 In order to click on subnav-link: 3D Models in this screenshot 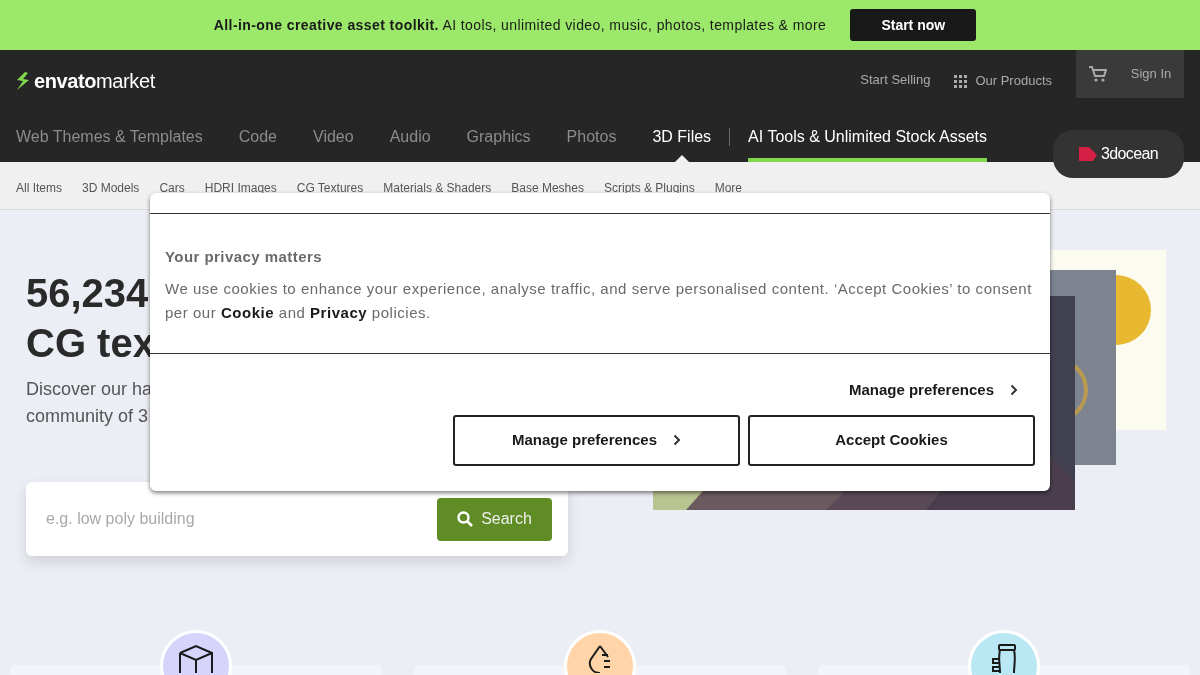, I will do `click(111, 187)`.